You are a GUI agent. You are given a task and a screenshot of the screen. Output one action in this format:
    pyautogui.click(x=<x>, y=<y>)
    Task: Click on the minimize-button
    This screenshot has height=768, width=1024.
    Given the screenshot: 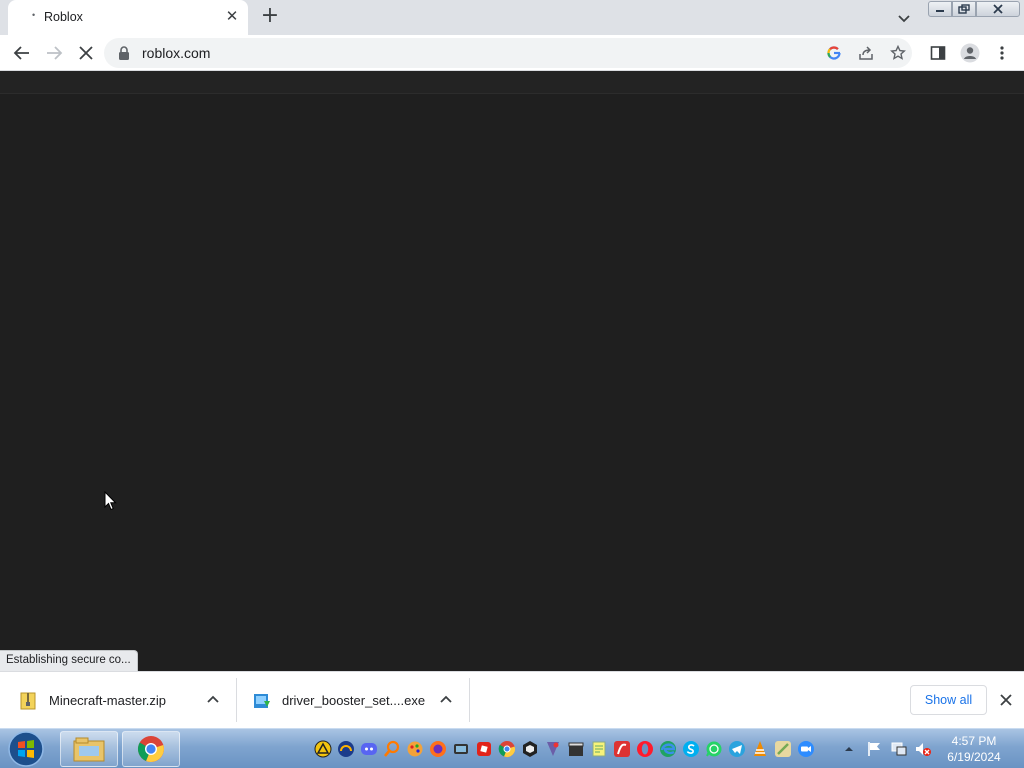 What is the action you would take?
    pyautogui.click(x=940, y=9)
    